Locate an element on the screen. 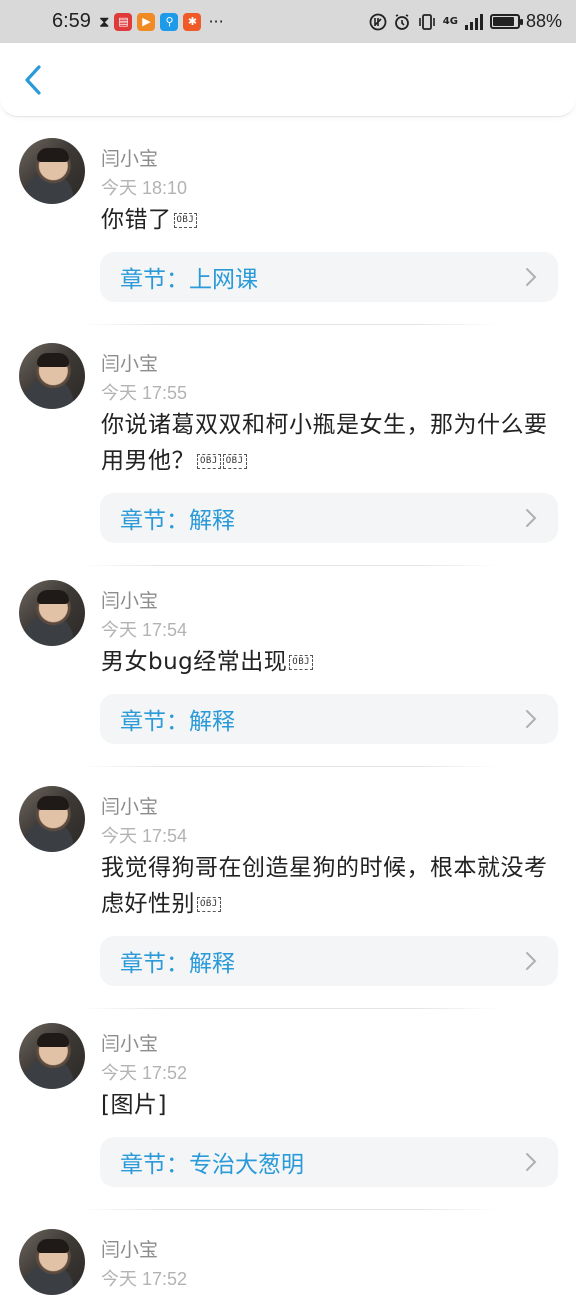  chevron-left-icon is located at coordinates (33, 80).